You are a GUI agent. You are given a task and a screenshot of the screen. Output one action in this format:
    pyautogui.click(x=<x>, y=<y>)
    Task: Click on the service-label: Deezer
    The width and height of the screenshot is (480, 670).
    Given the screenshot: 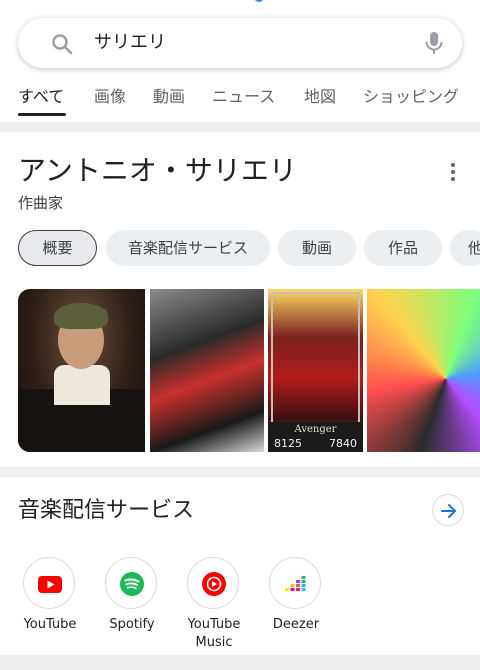 What is the action you would take?
    pyautogui.click(x=296, y=624)
    